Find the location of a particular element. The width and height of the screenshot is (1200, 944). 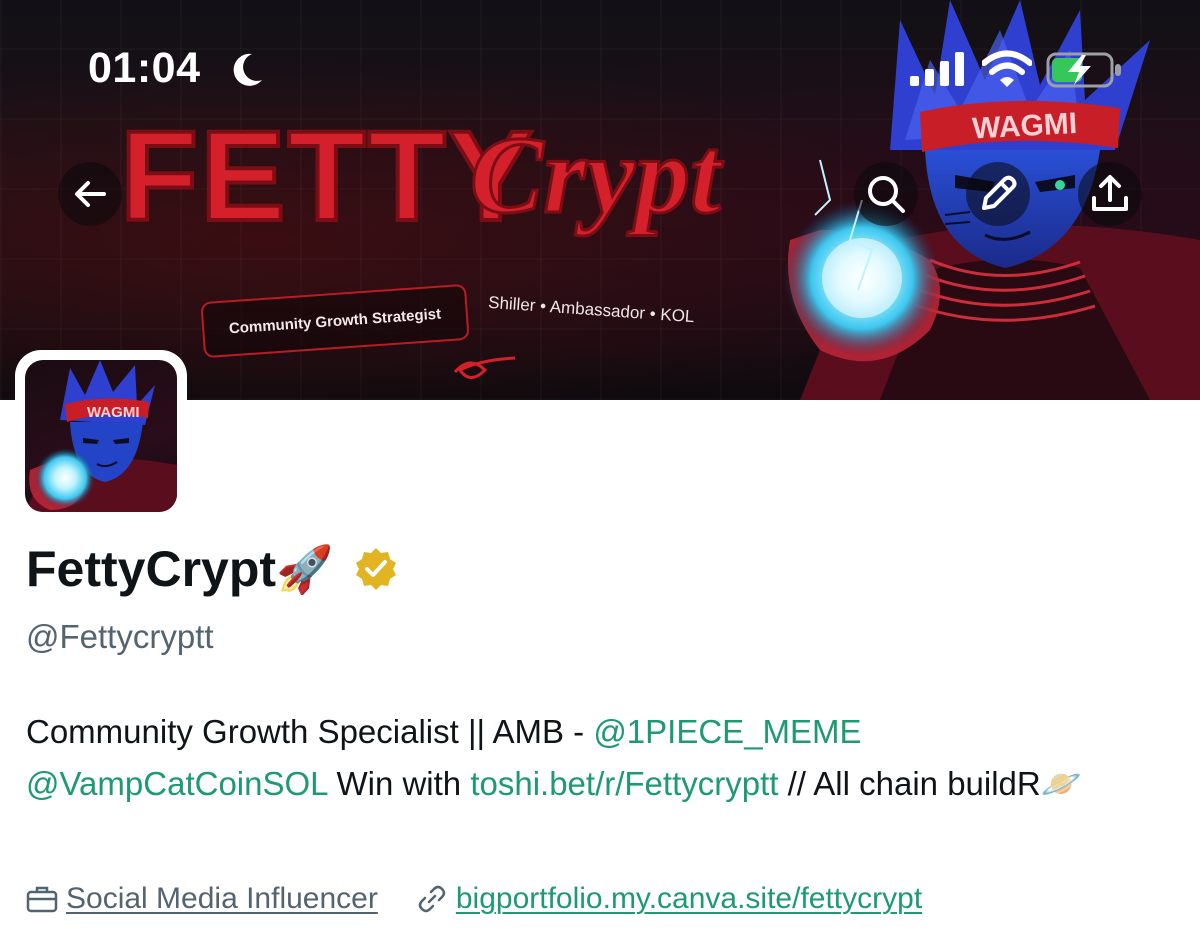

bio-text-part-3: // All chain buildR is located at coordinates (909, 783).